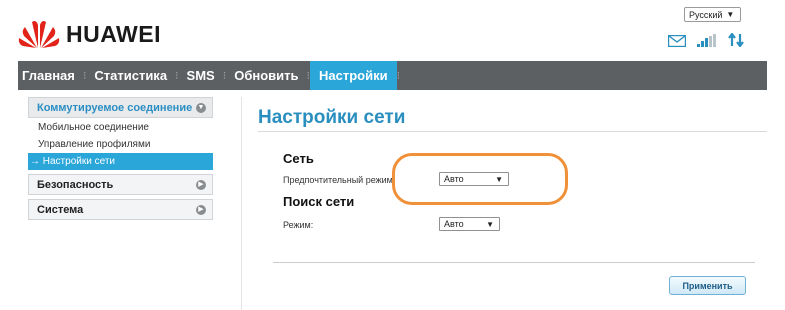 This screenshot has height=310, width=785. I want to click on sidebar-header-label: Безопасность, so click(75, 184).